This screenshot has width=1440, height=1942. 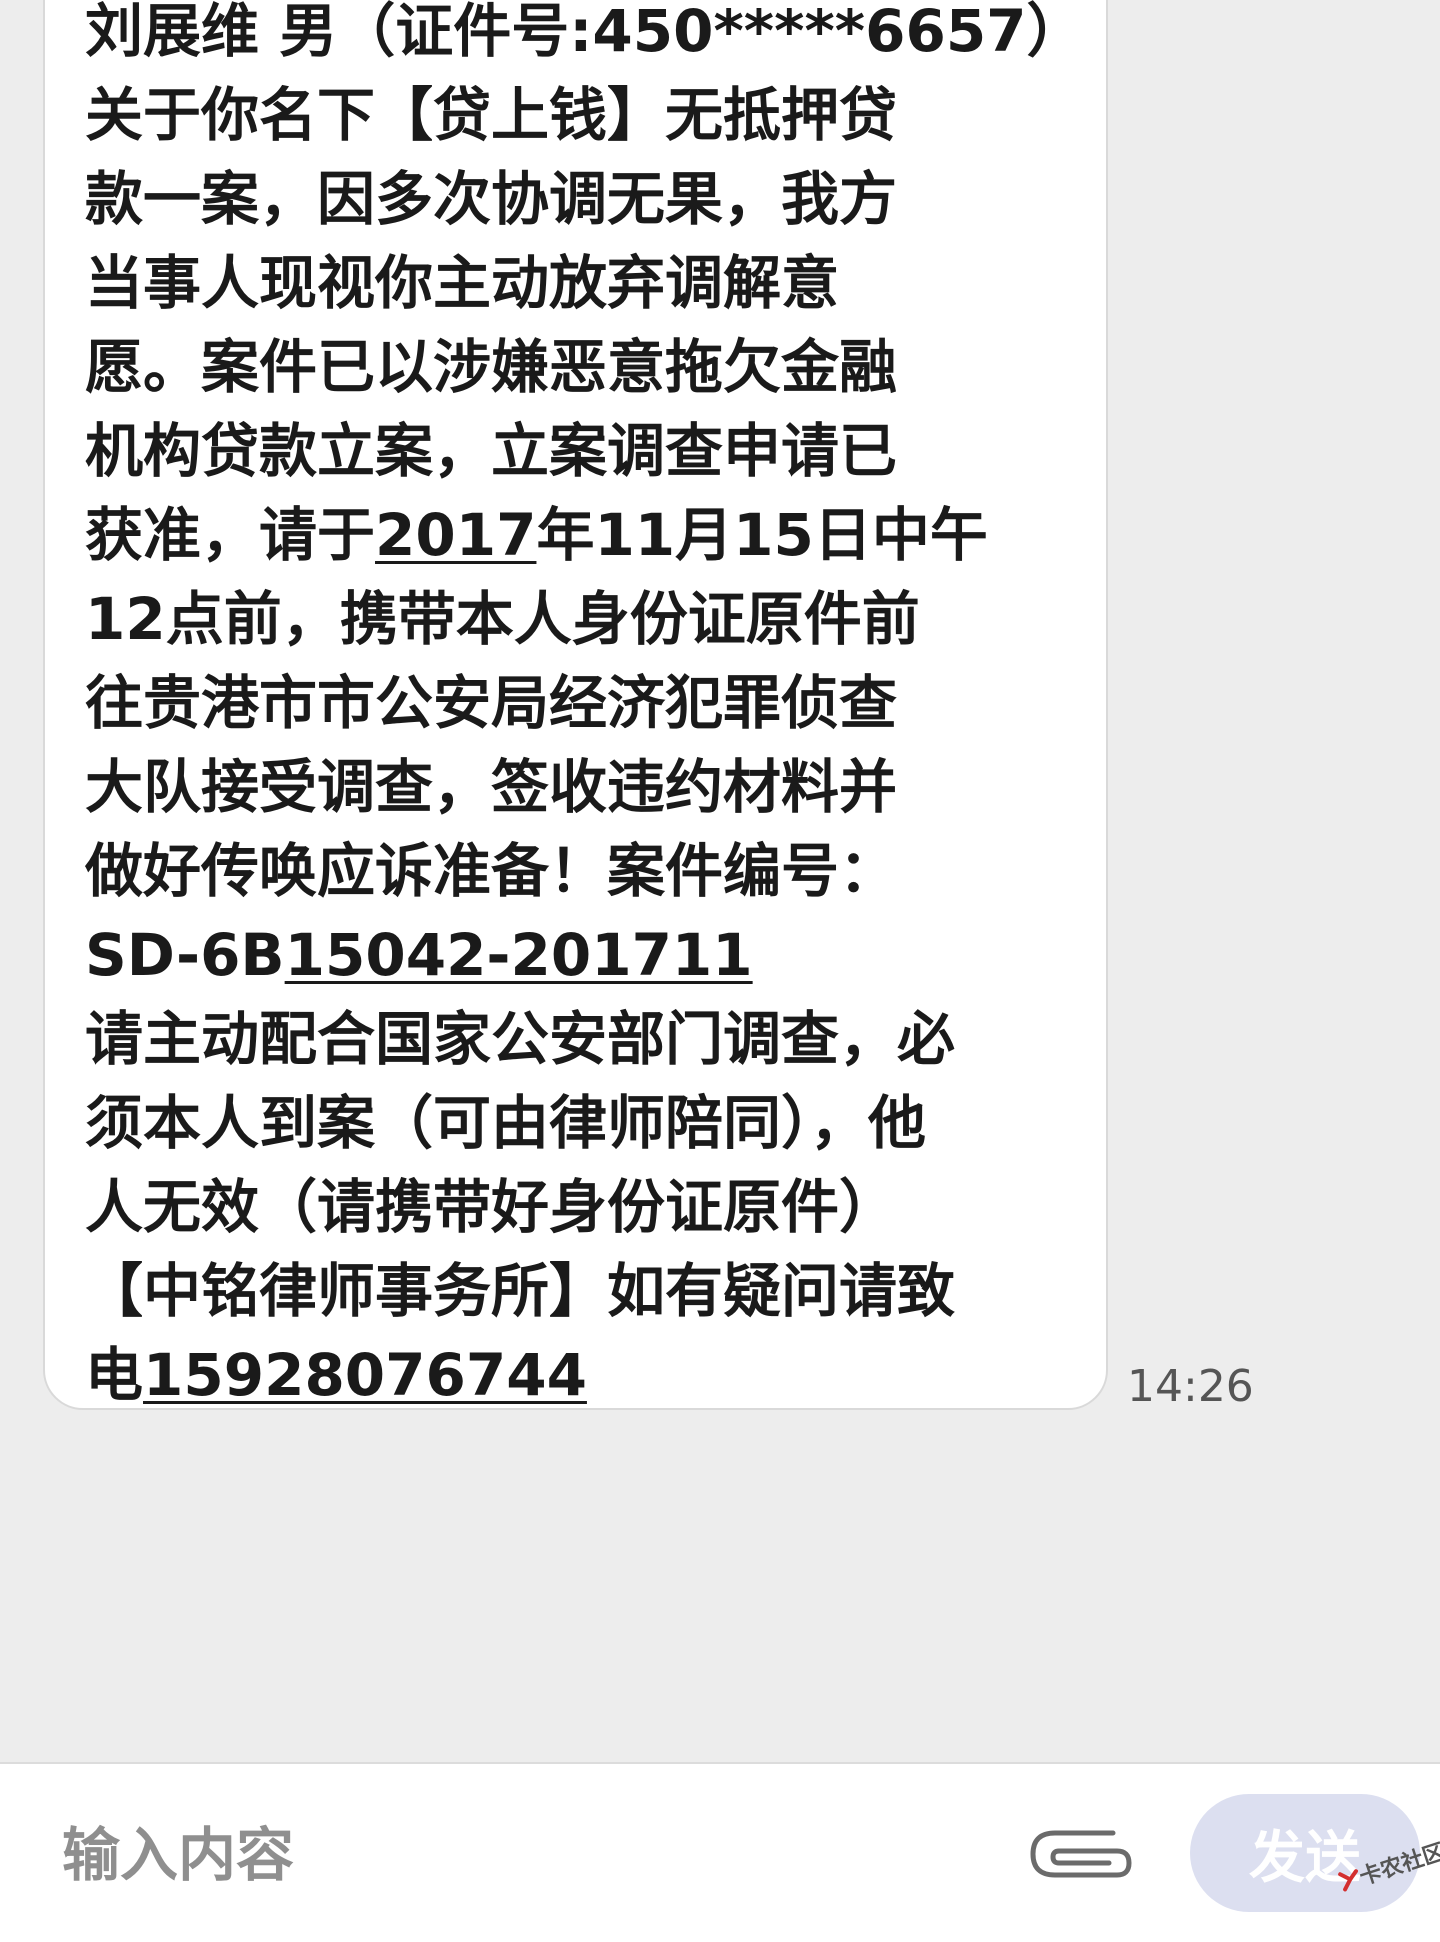 I want to click on message-line-text: 须本人到案（可由律师陪同），他, so click(x=506, y=1123).